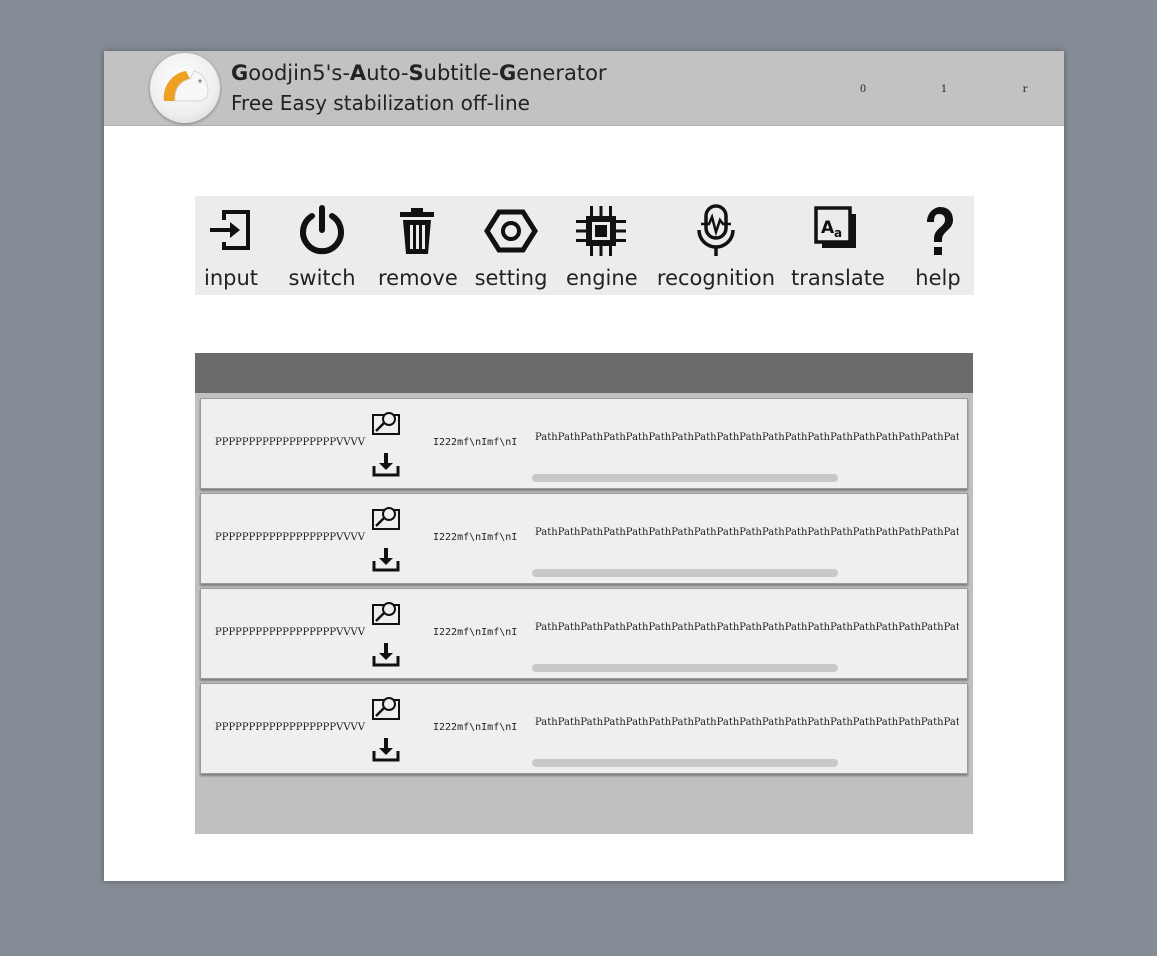  Describe the element at coordinates (944, 89) in the screenshot. I see `maximize-button: 1` at that location.